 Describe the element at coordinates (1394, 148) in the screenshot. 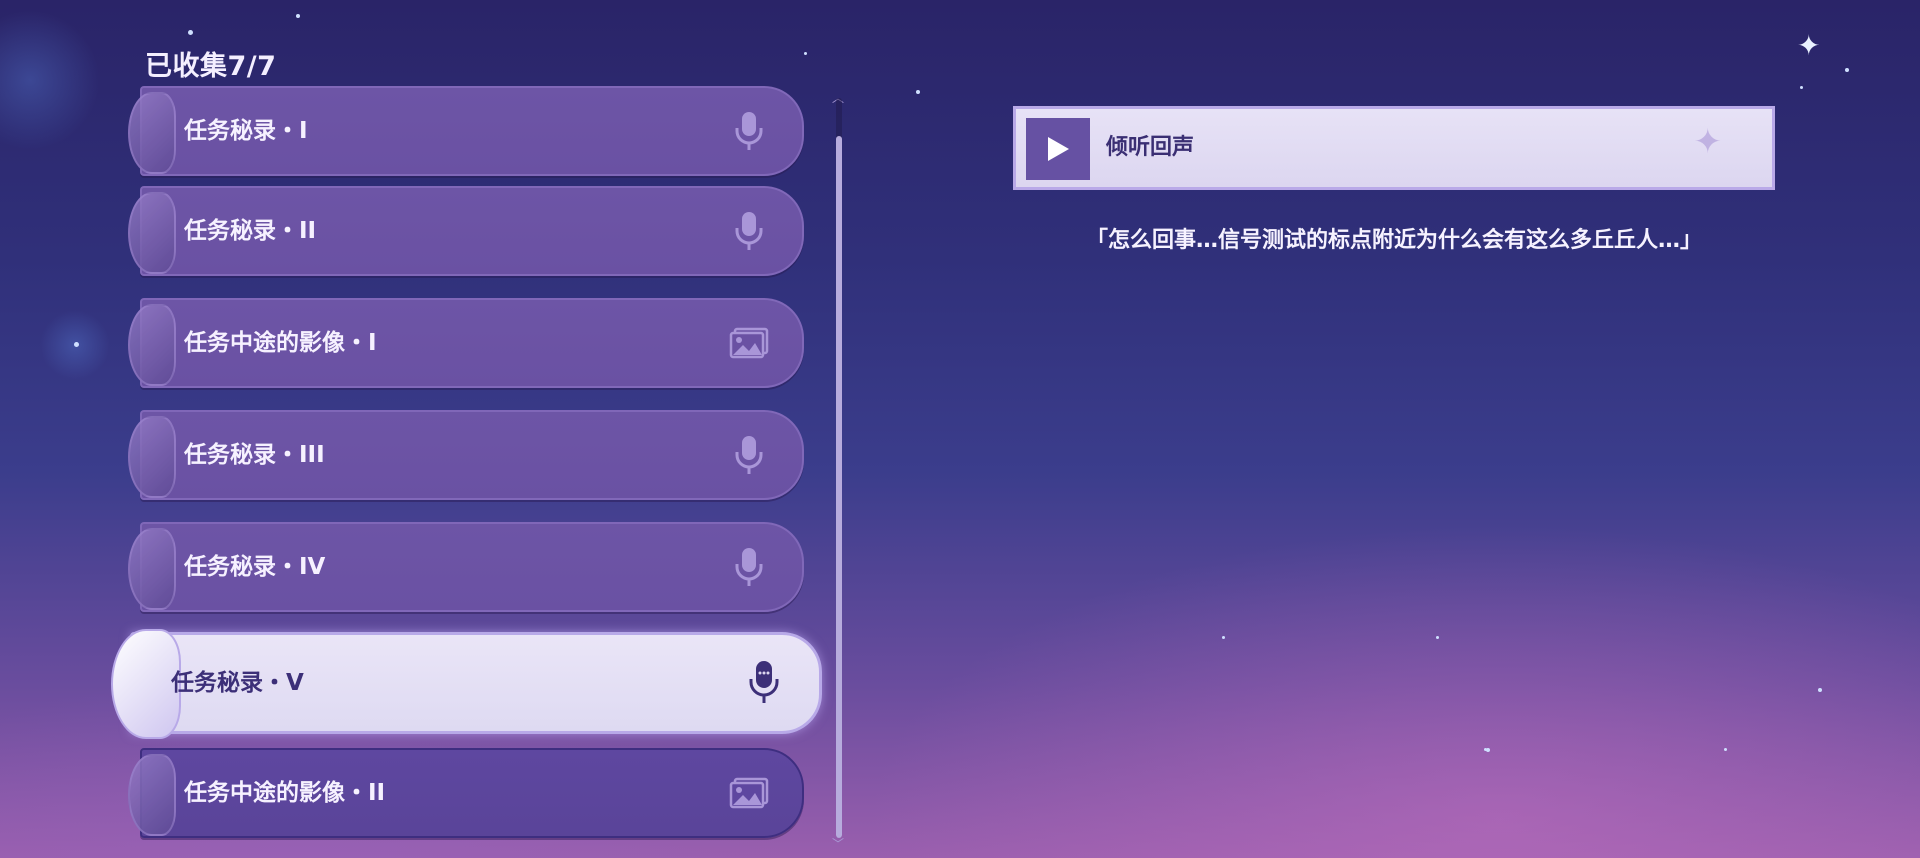

I see `listen-echo-panel: 倾听回声 ✦` at that location.